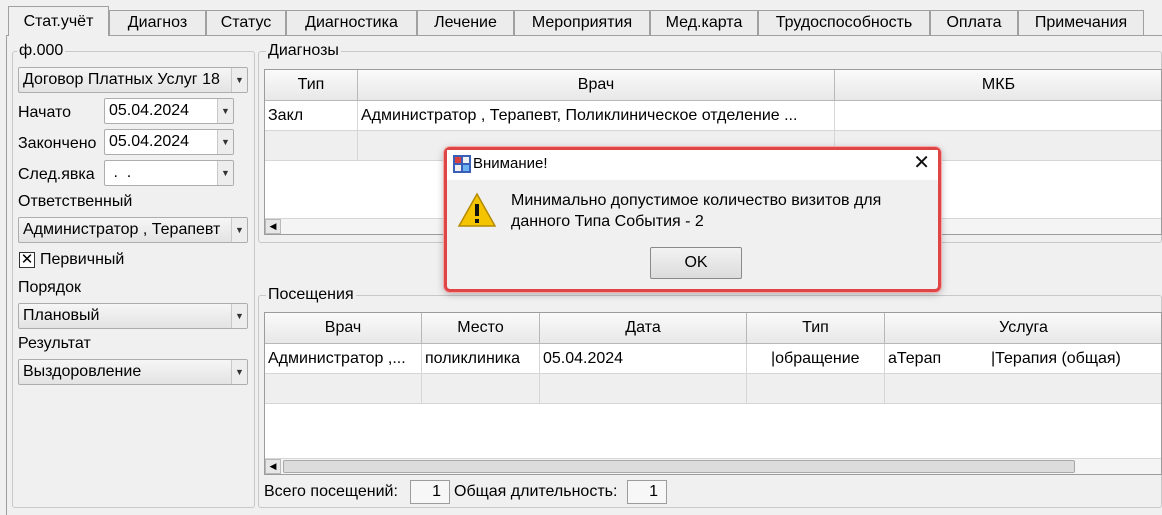 The height and width of the screenshot is (515, 1162). I want to click on tab-treatment: Лечение, so click(465, 22).